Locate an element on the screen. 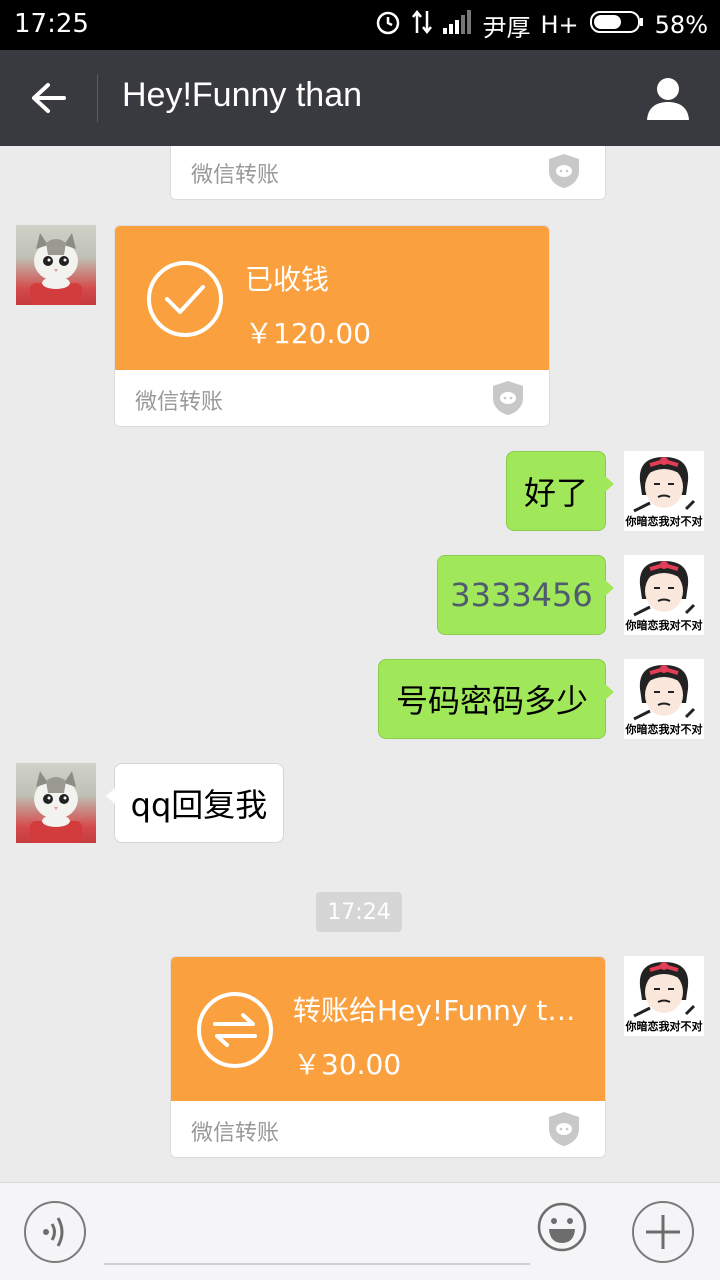 This screenshot has height=1280, width=720. chat-header: Hey!Funny than is located at coordinates (360, 98).